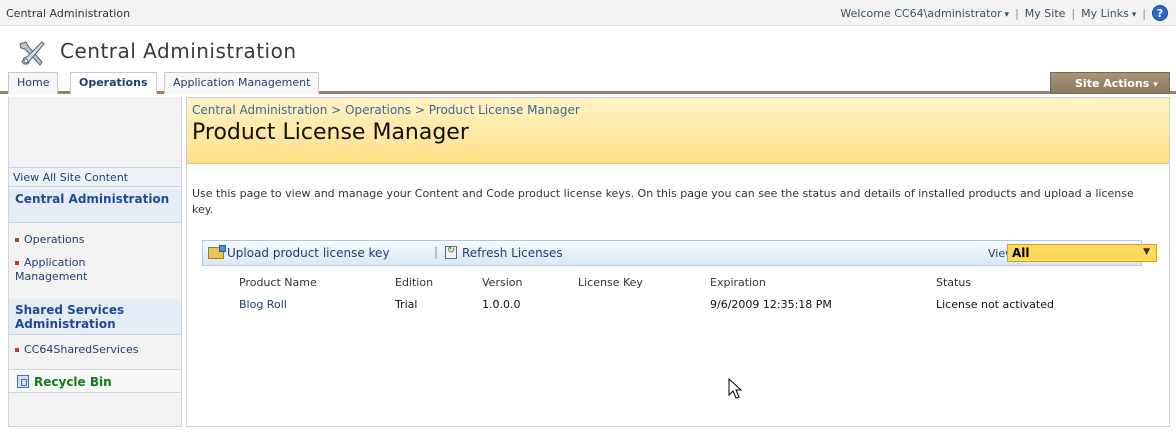 This screenshot has height=437, width=1176. Describe the element at coordinates (504, 110) in the screenshot. I see `breadcrumb-current: Product License Manager` at that location.